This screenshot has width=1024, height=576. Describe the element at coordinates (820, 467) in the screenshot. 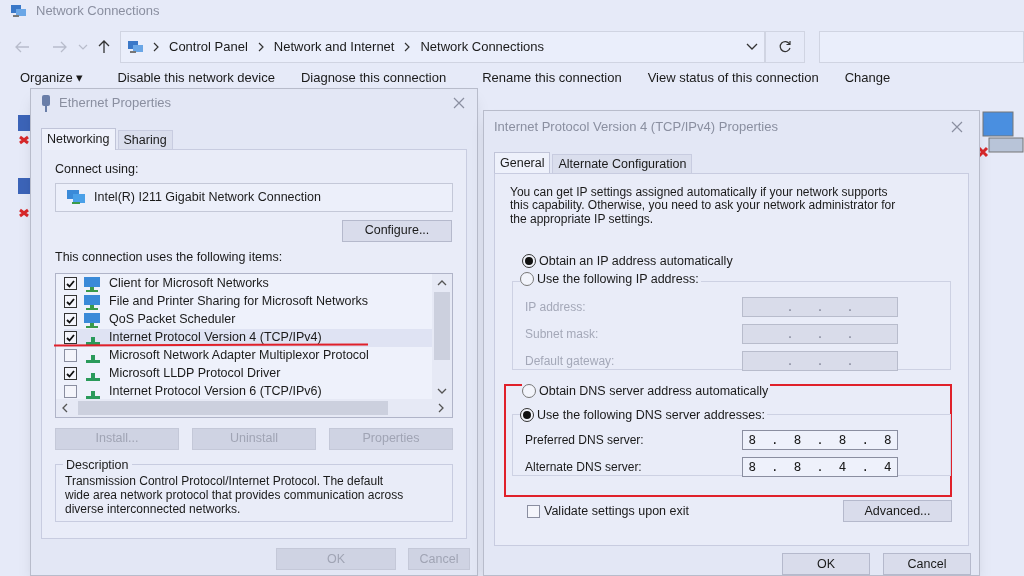

I see `ip-address-field: 8 . 8 . 4 . 4` at that location.